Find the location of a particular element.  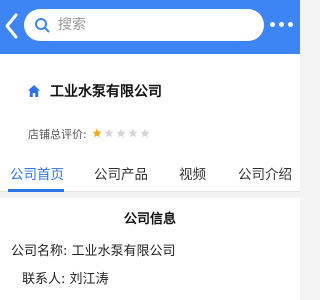

rating-stars is located at coordinates (121, 133).